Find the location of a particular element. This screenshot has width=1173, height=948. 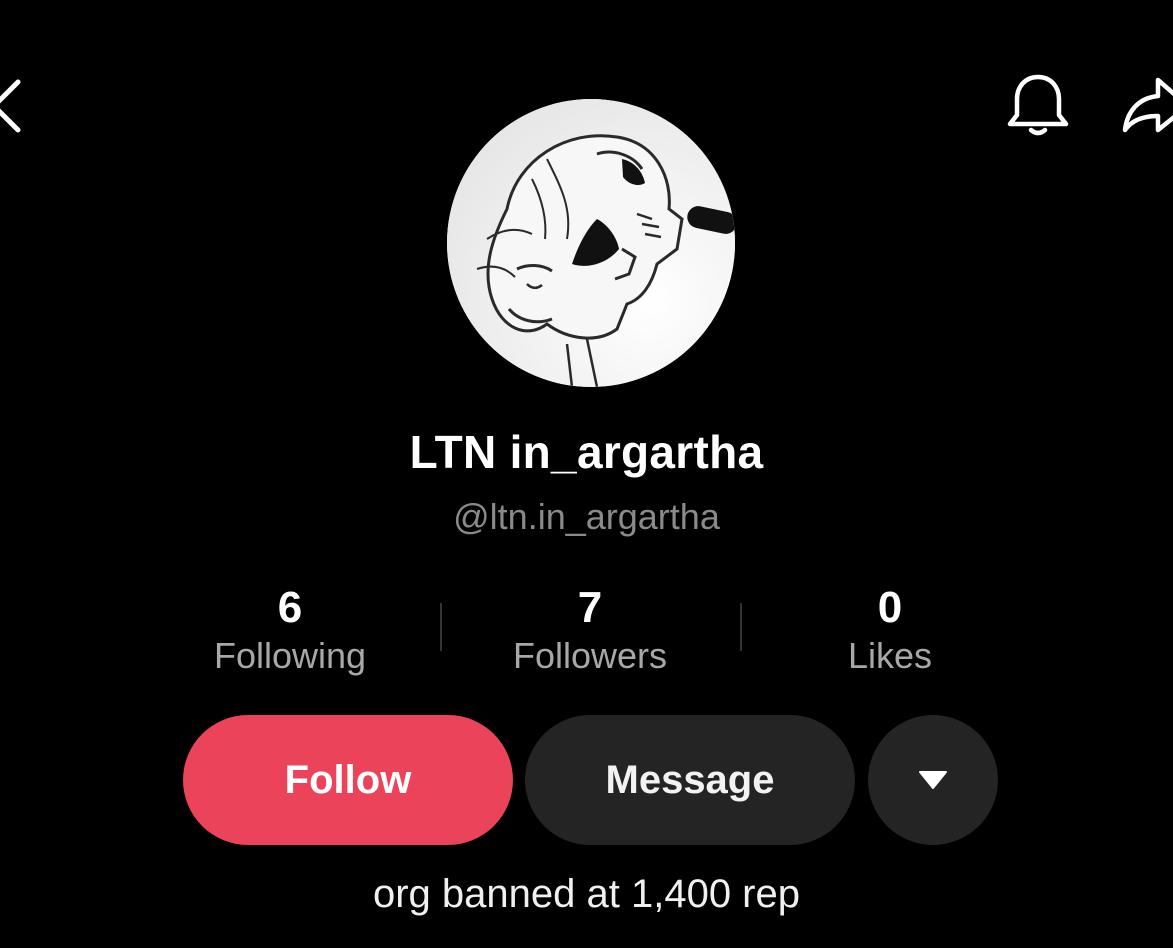

message-button-label: Message is located at coordinates (690, 779).